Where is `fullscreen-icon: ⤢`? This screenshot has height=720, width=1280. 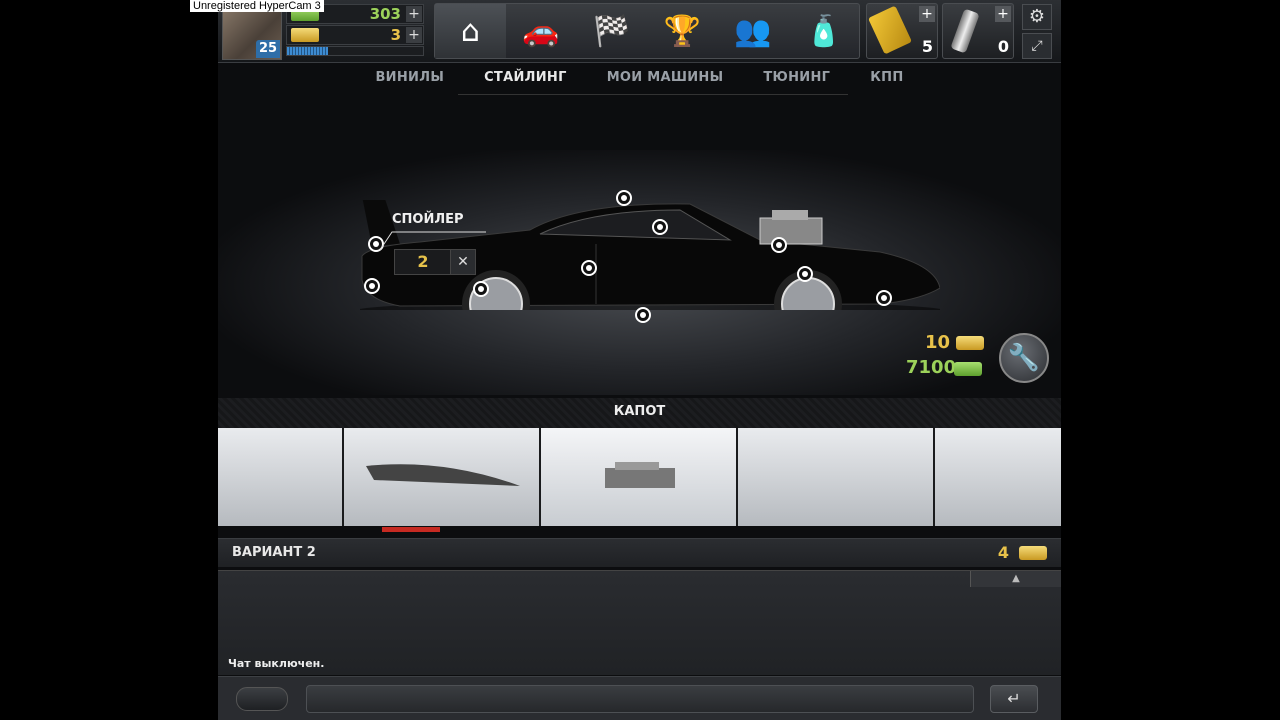 fullscreen-icon: ⤢ is located at coordinates (1037, 46).